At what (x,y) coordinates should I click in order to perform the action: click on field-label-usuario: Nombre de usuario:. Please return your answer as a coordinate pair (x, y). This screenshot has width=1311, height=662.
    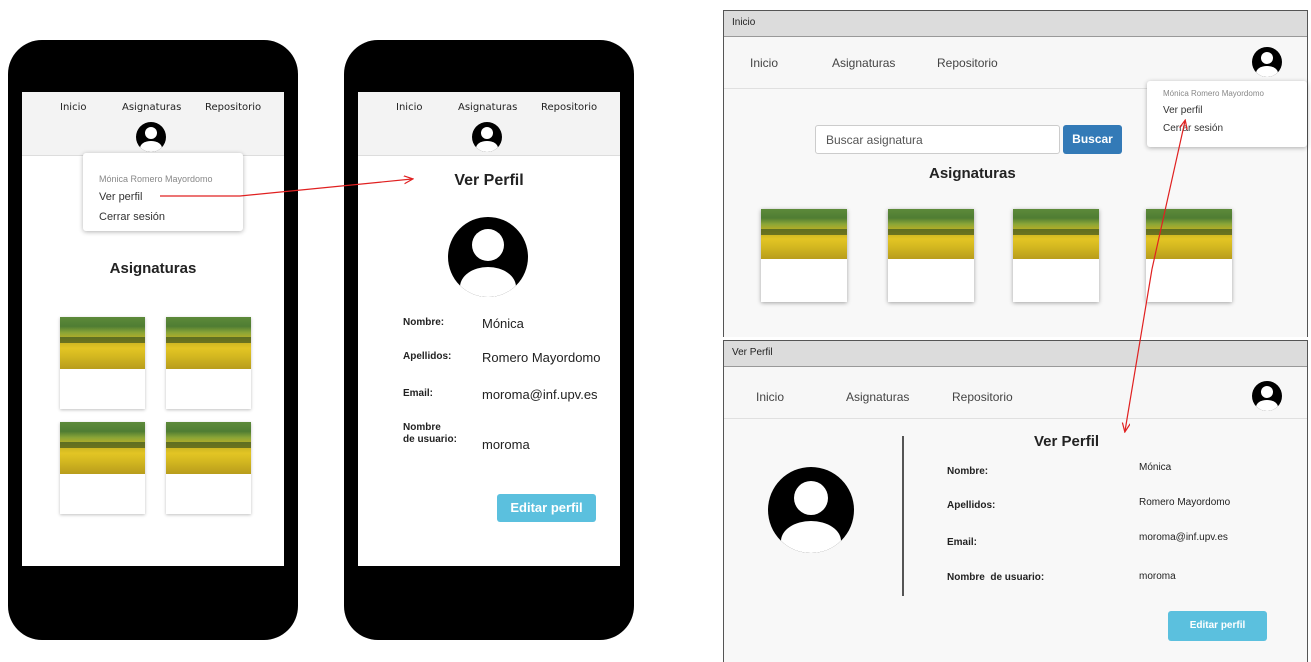
    Looking at the image, I should click on (996, 577).